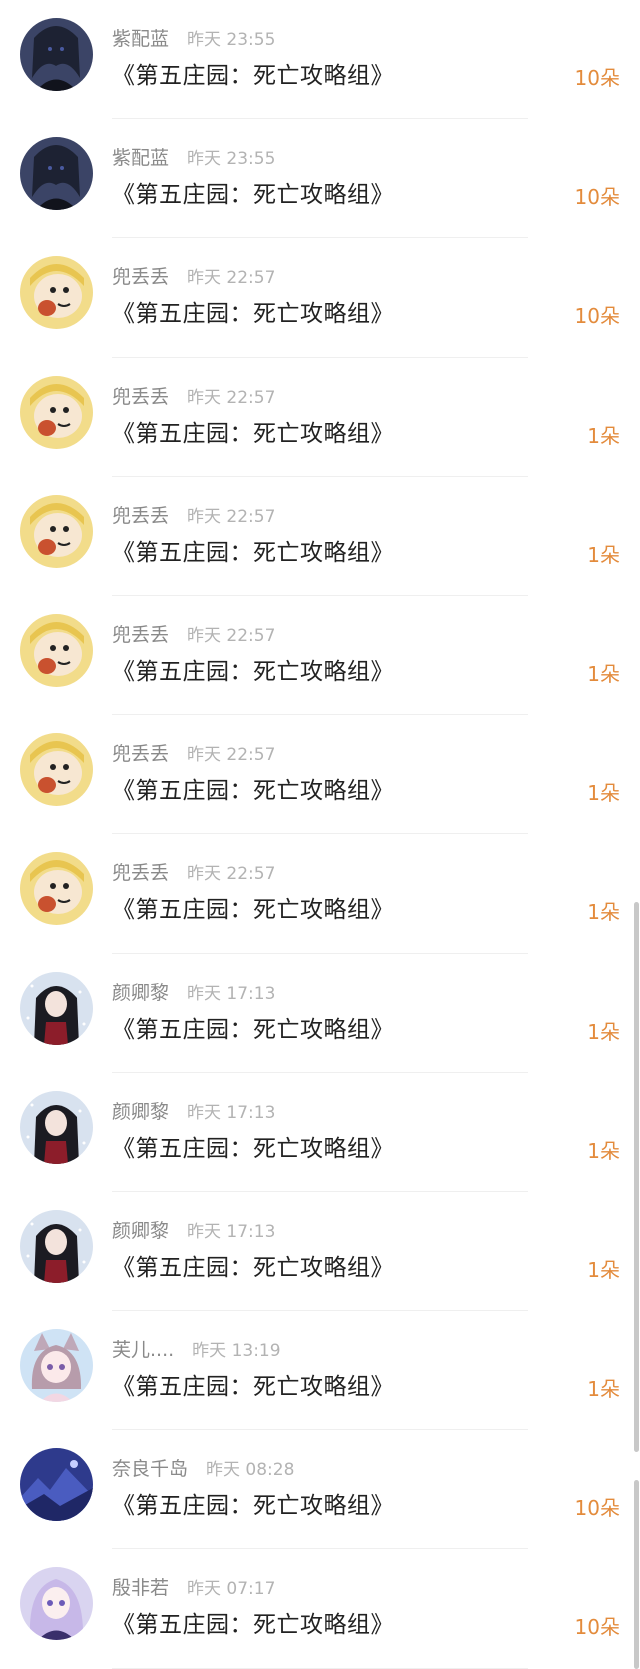 Image resolution: width=640 pixels, height=1669 pixels. I want to click on user-name: 殷非若, so click(140, 1586).